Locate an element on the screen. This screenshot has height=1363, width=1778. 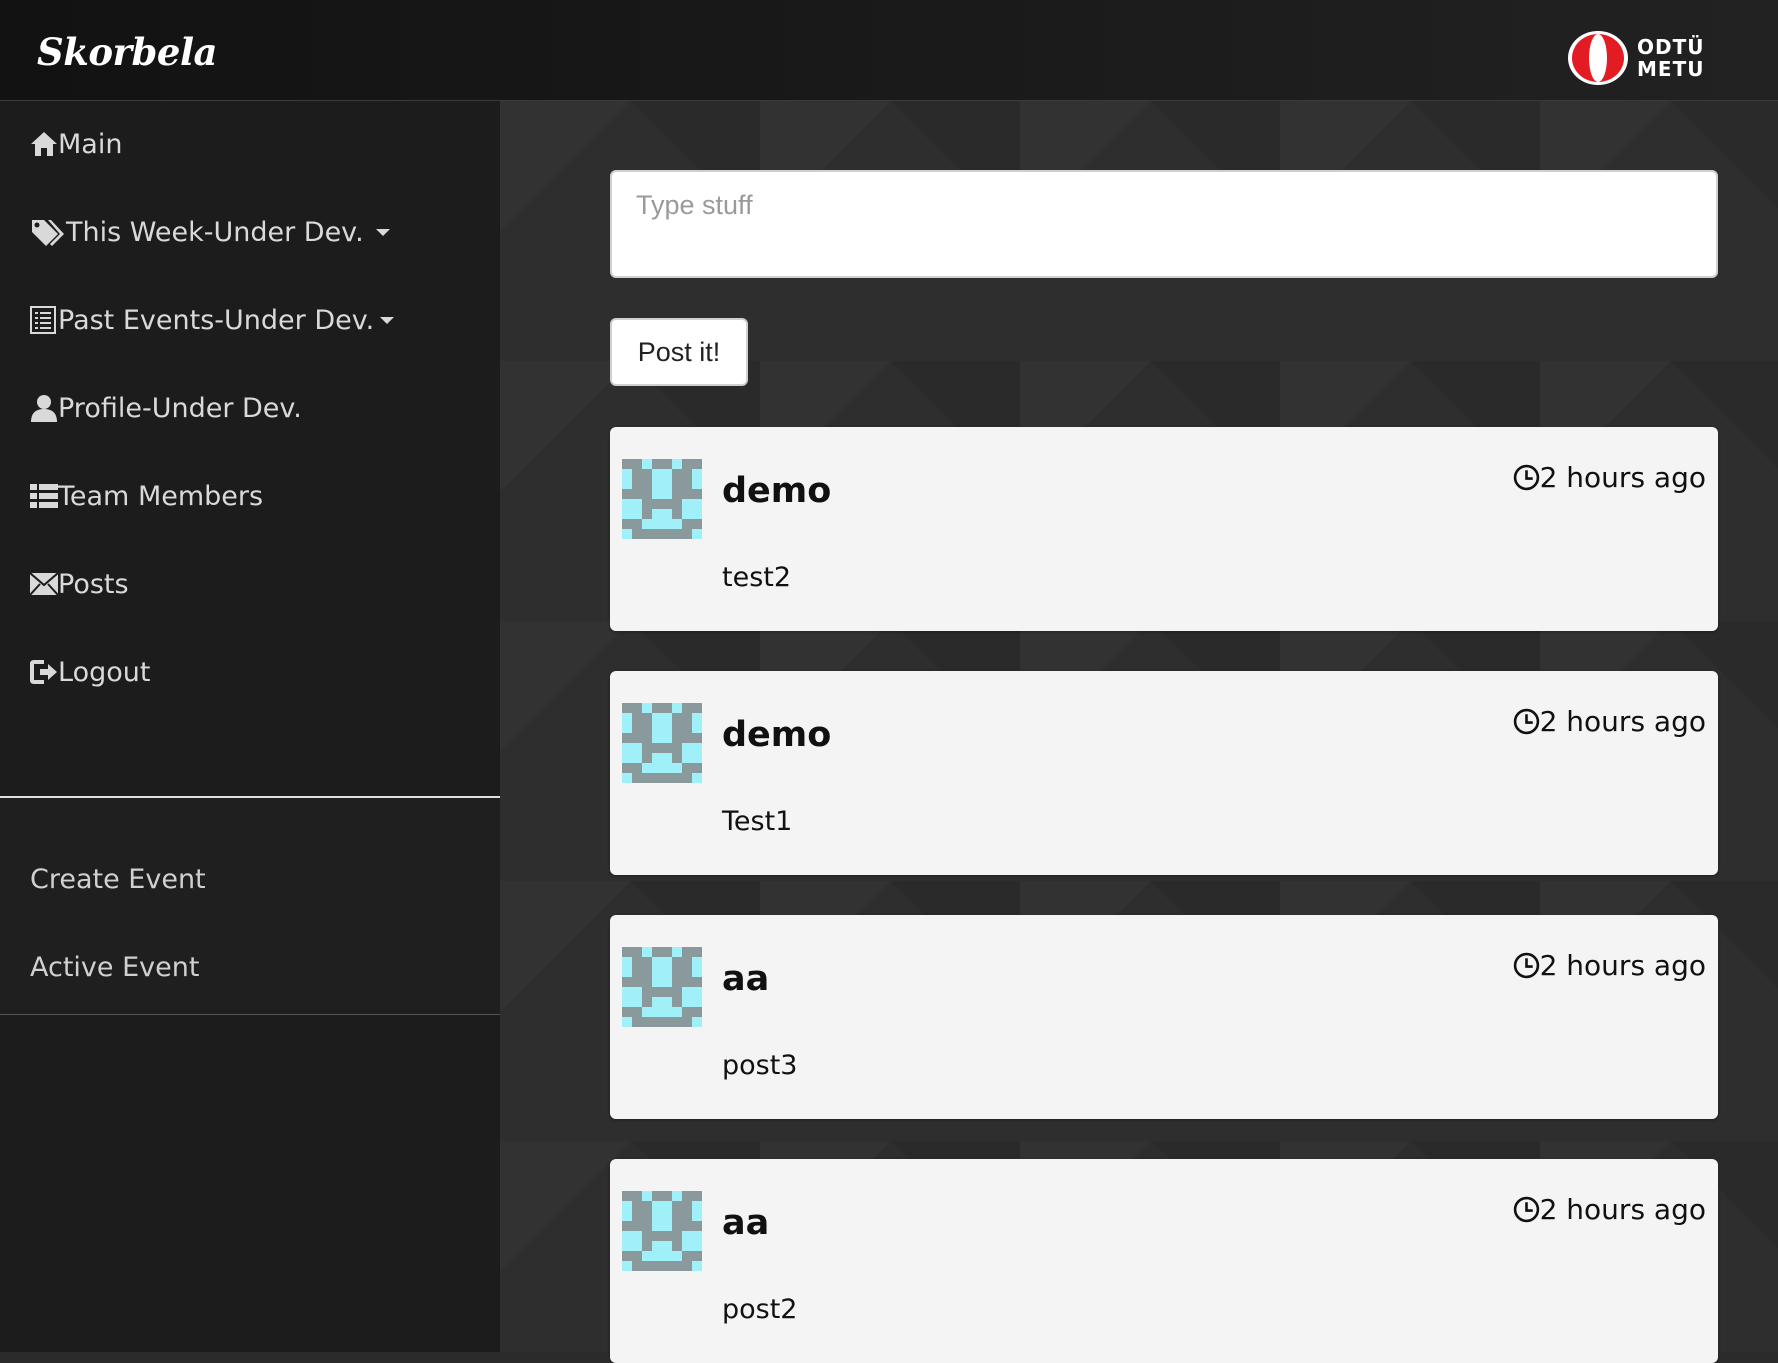
sidebar-item-this-week: This Week-Under Dev. is located at coordinates (210, 232).